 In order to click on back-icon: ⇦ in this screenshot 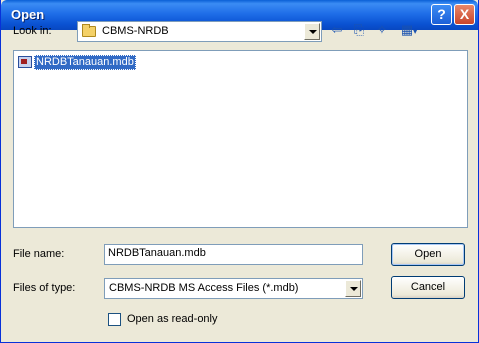, I will do `click(337, 30)`.